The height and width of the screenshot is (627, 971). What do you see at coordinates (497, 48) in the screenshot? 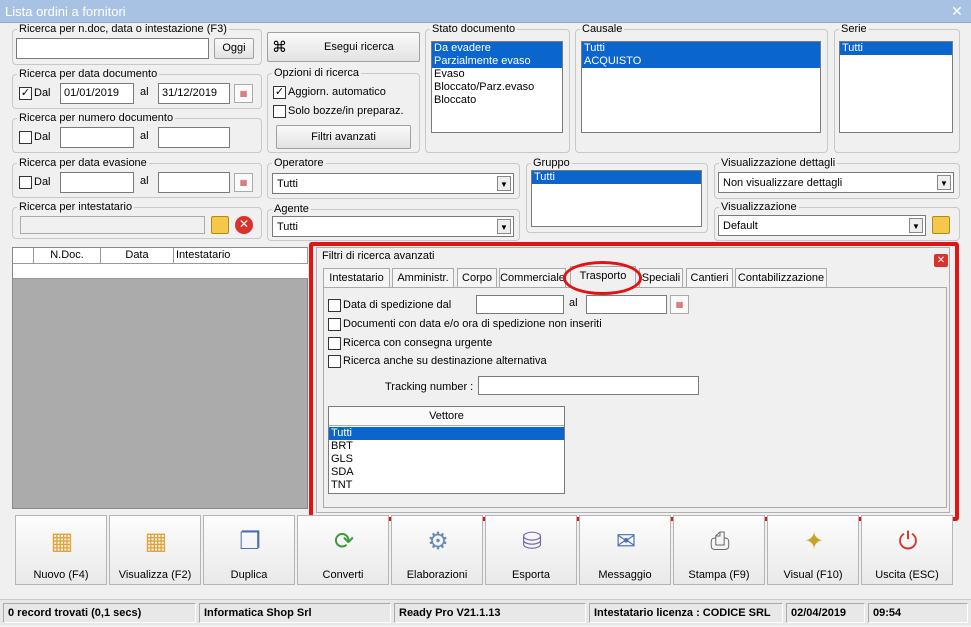
I see `list-item: Da evadere` at bounding box center [497, 48].